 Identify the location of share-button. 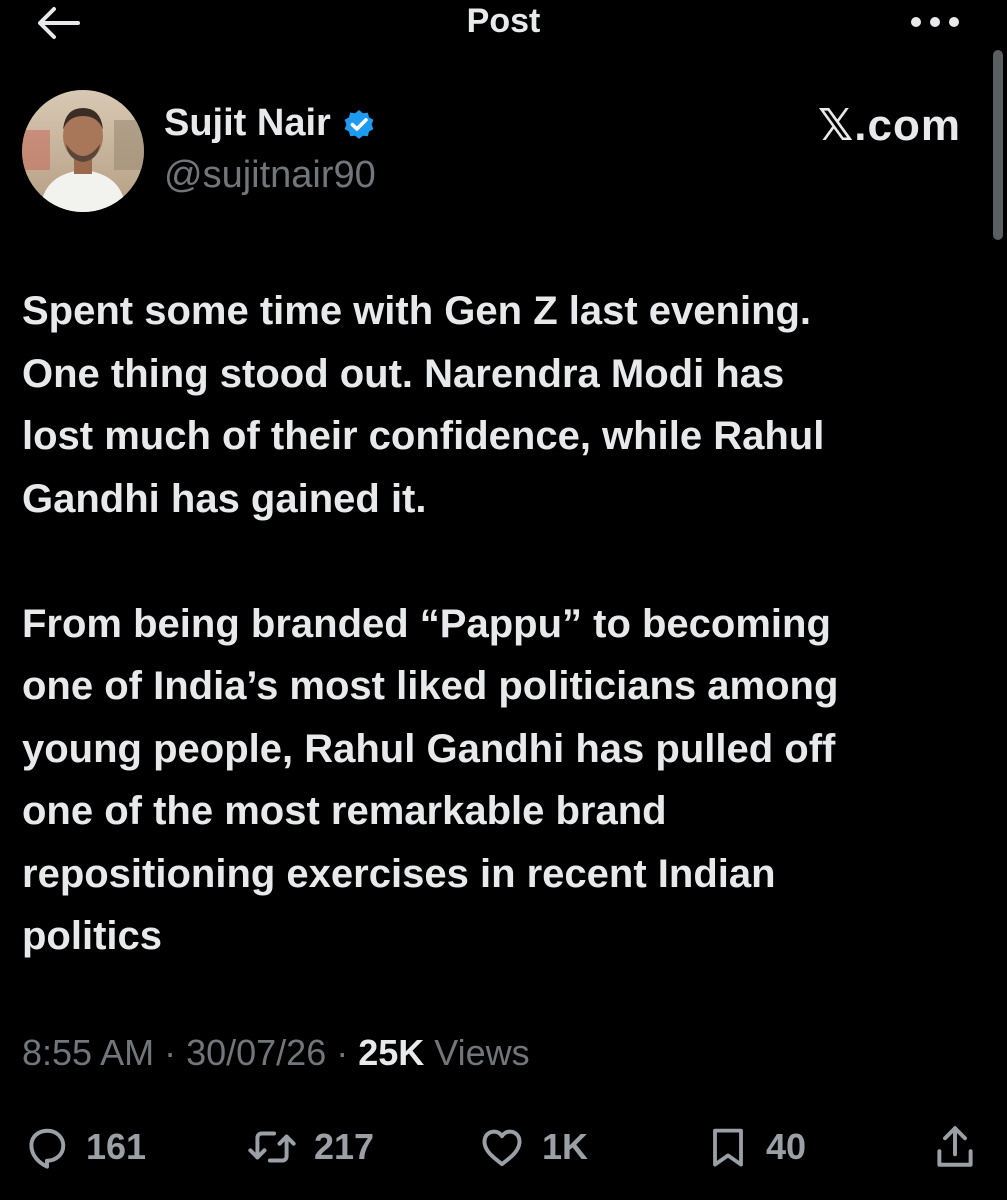
(955, 1147).